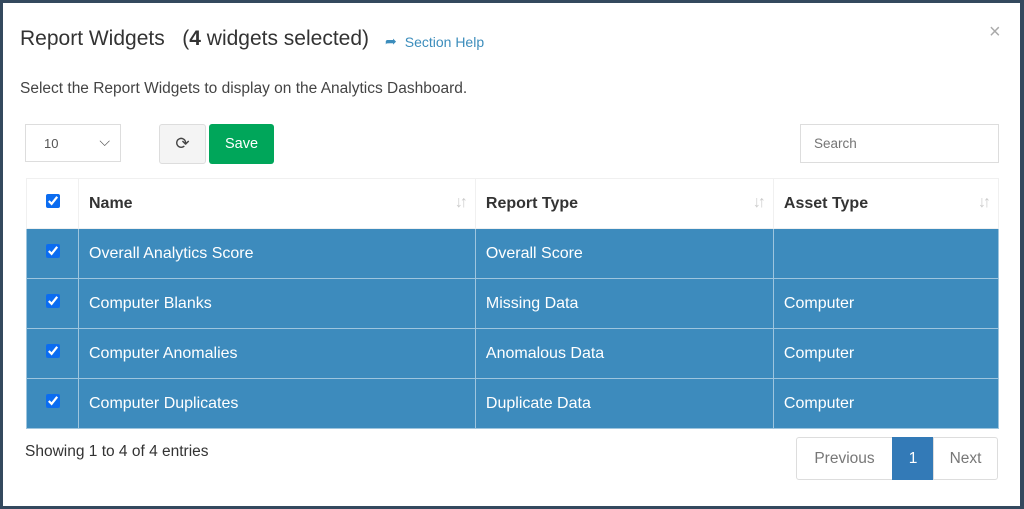 The height and width of the screenshot is (509, 1024). What do you see at coordinates (899, 143) in the screenshot?
I see `search-input` at bounding box center [899, 143].